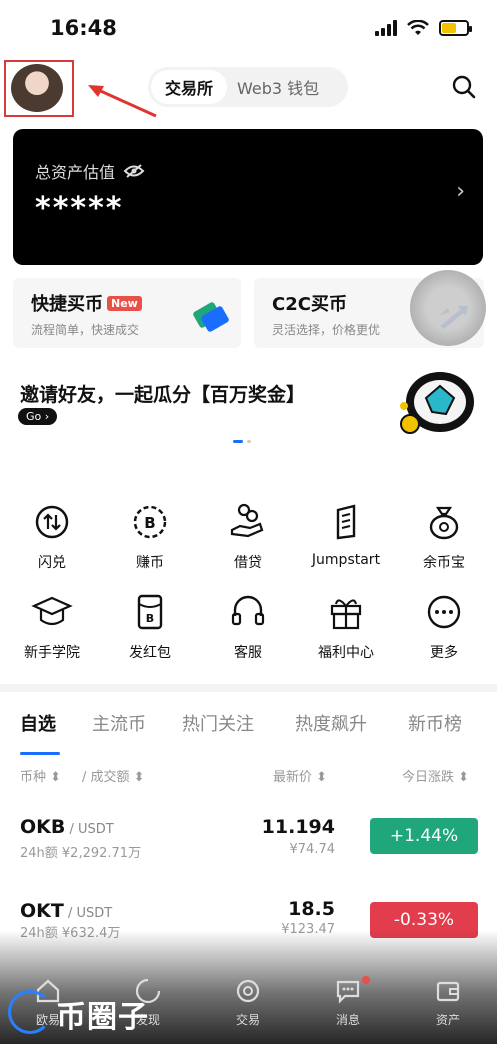 The height and width of the screenshot is (1044, 497). What do you see at coordinates (444, 563) in the screenshot?
I see `service-label: 余币宝` at bounding box center [444, 563].